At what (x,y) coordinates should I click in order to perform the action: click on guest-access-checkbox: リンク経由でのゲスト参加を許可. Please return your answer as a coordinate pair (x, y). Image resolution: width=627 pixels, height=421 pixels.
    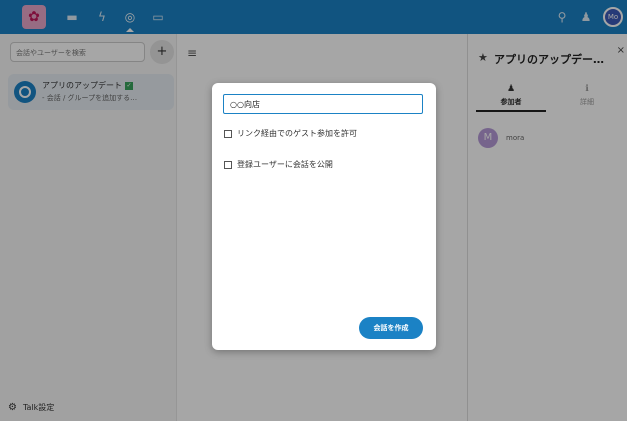
    Looking at the image, I should click on (290, 133).